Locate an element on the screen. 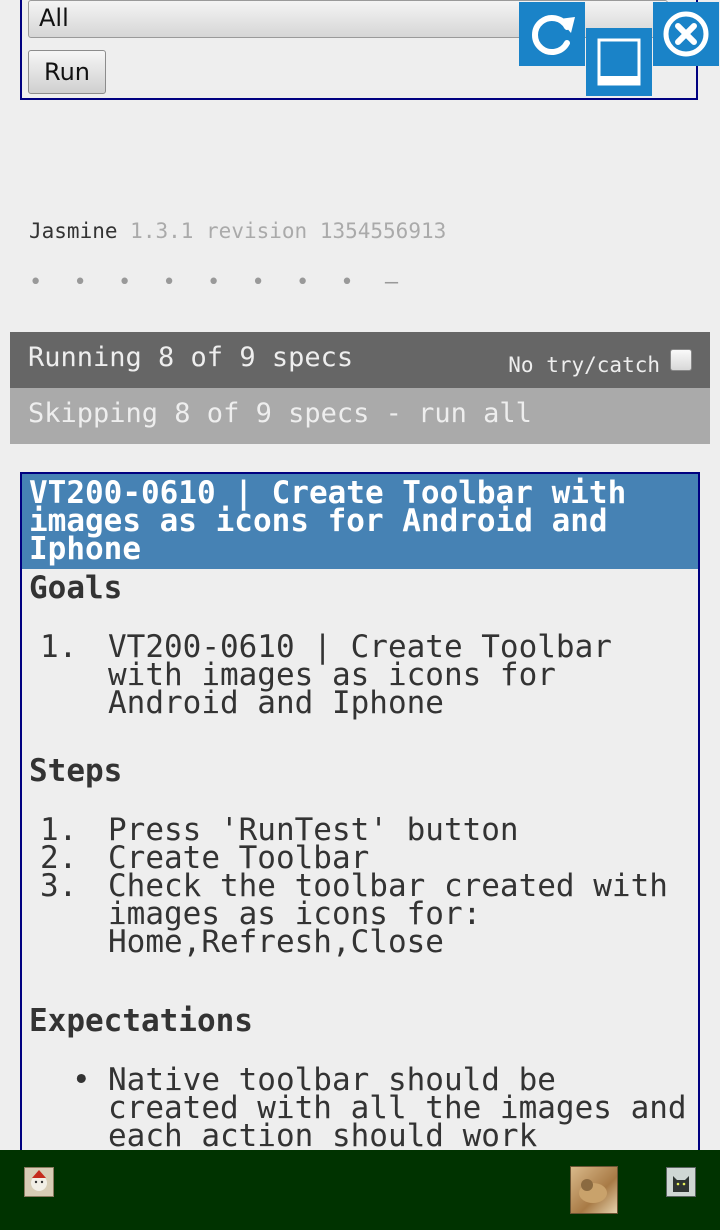 The height and width of the screenshot is (1230, 720). running-specs-text: Running 8 of 9 specs is located at coordinates (191, 357).